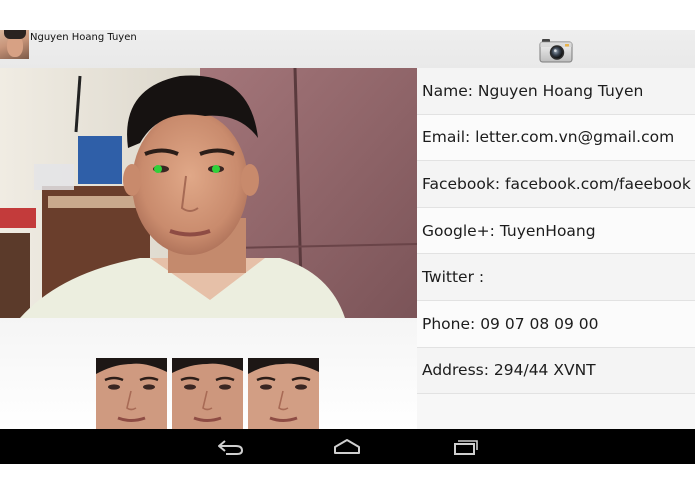  What do you see at coordinates (231, 446) in the screenshot?
I see `back-icon` at bounding box center [231, 446].